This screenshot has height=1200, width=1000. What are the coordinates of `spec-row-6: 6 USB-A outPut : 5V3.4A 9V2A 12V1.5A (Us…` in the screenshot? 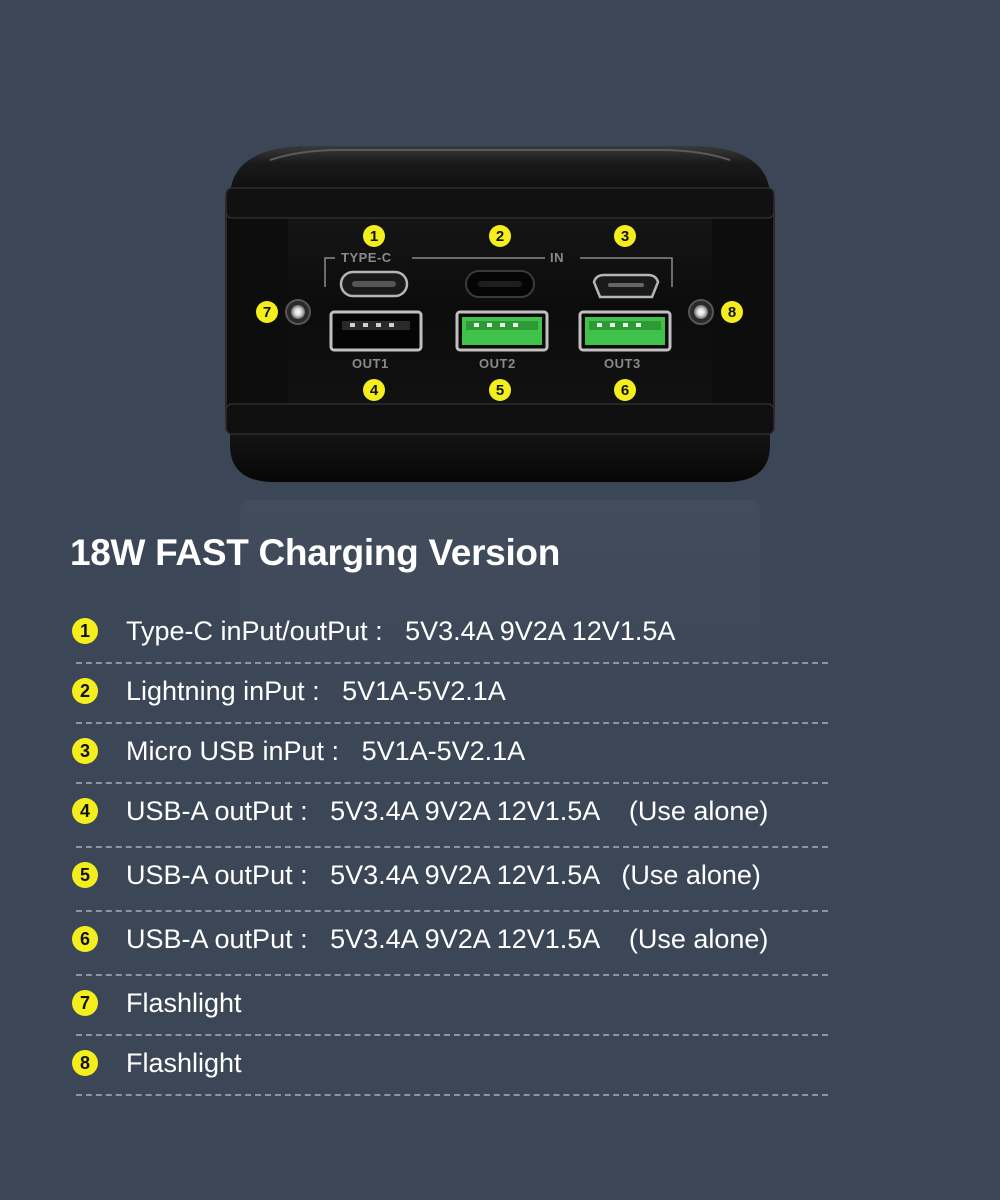 It's located at (455, 944).